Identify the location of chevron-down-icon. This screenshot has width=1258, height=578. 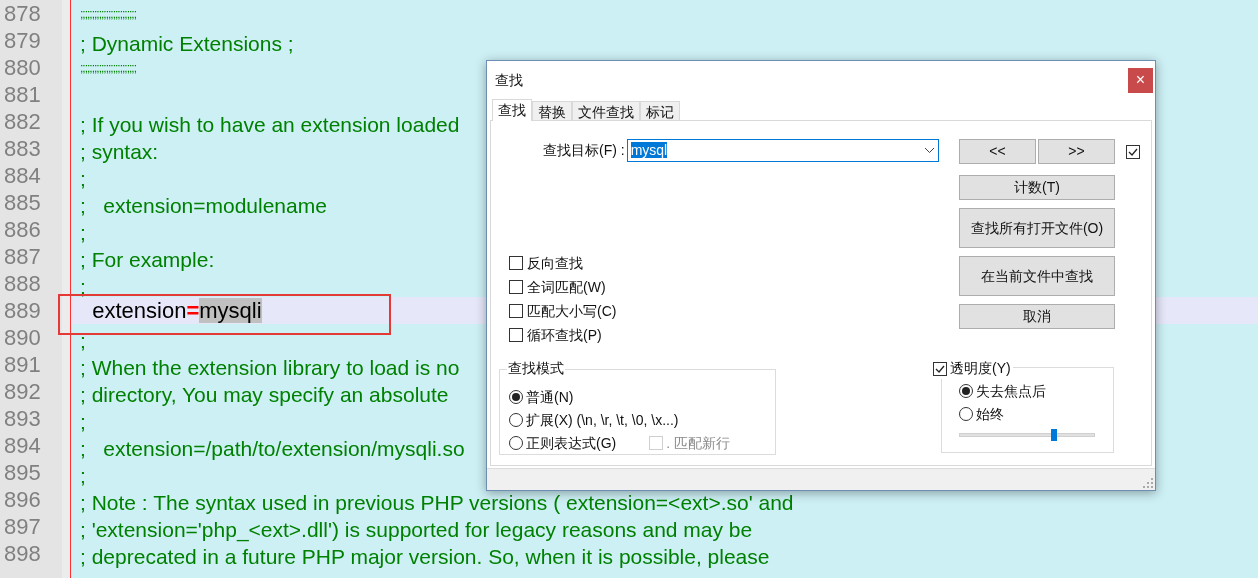
(929, 150).